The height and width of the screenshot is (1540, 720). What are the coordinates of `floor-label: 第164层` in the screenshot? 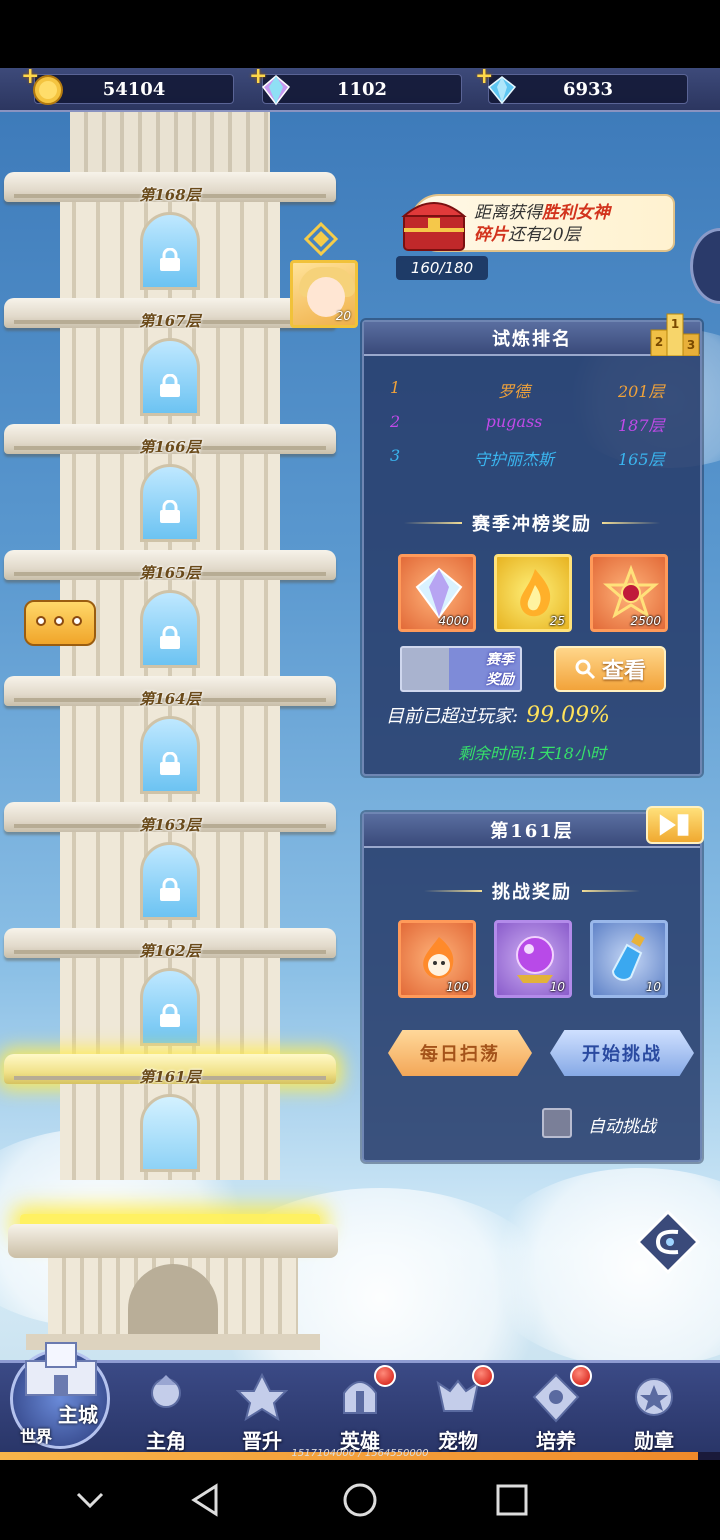 It's located at (170, 699).